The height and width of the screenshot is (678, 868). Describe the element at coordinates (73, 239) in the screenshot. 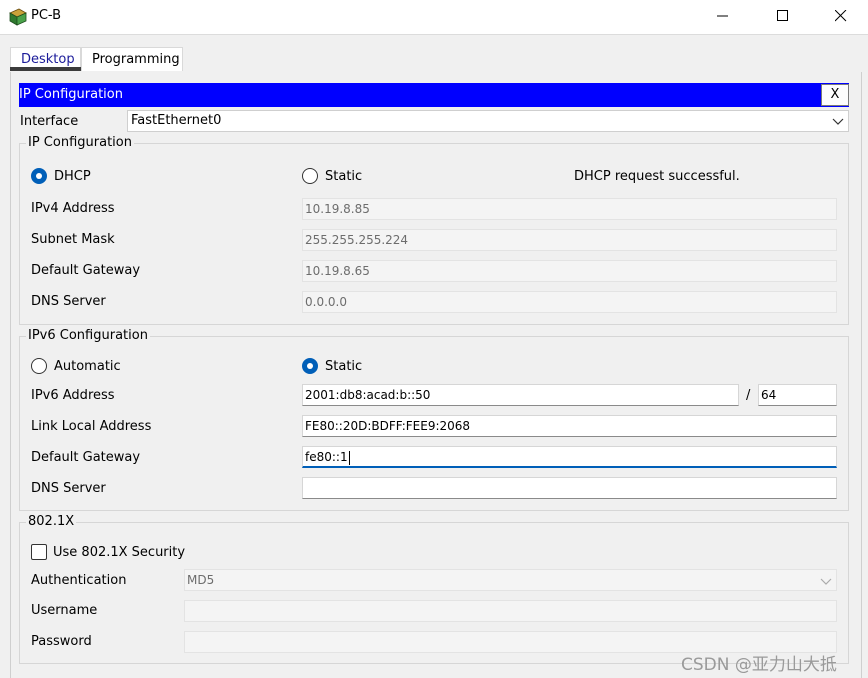

I see `subnet-mask-label: Subnet Mask` at that location.